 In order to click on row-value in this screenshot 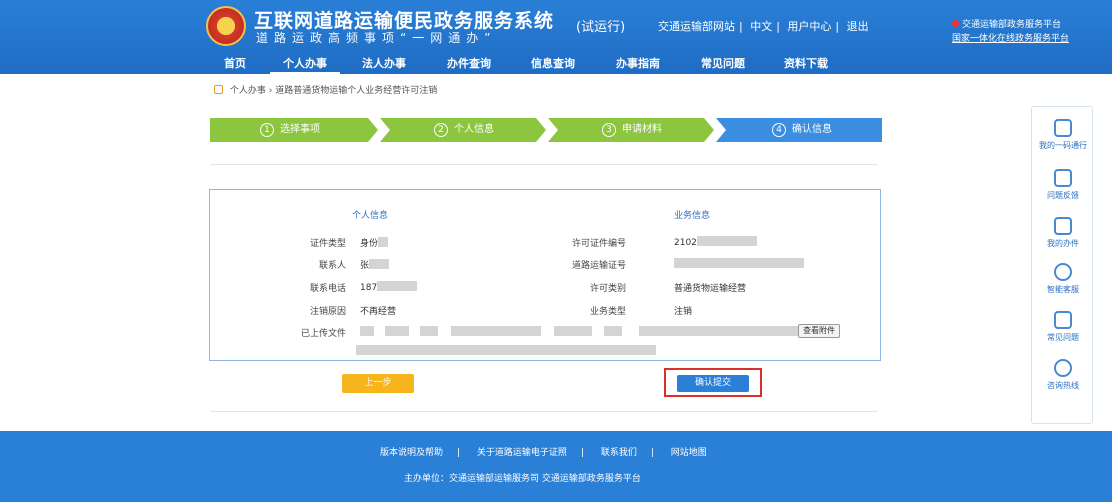, I will do `click(739, 264)`.